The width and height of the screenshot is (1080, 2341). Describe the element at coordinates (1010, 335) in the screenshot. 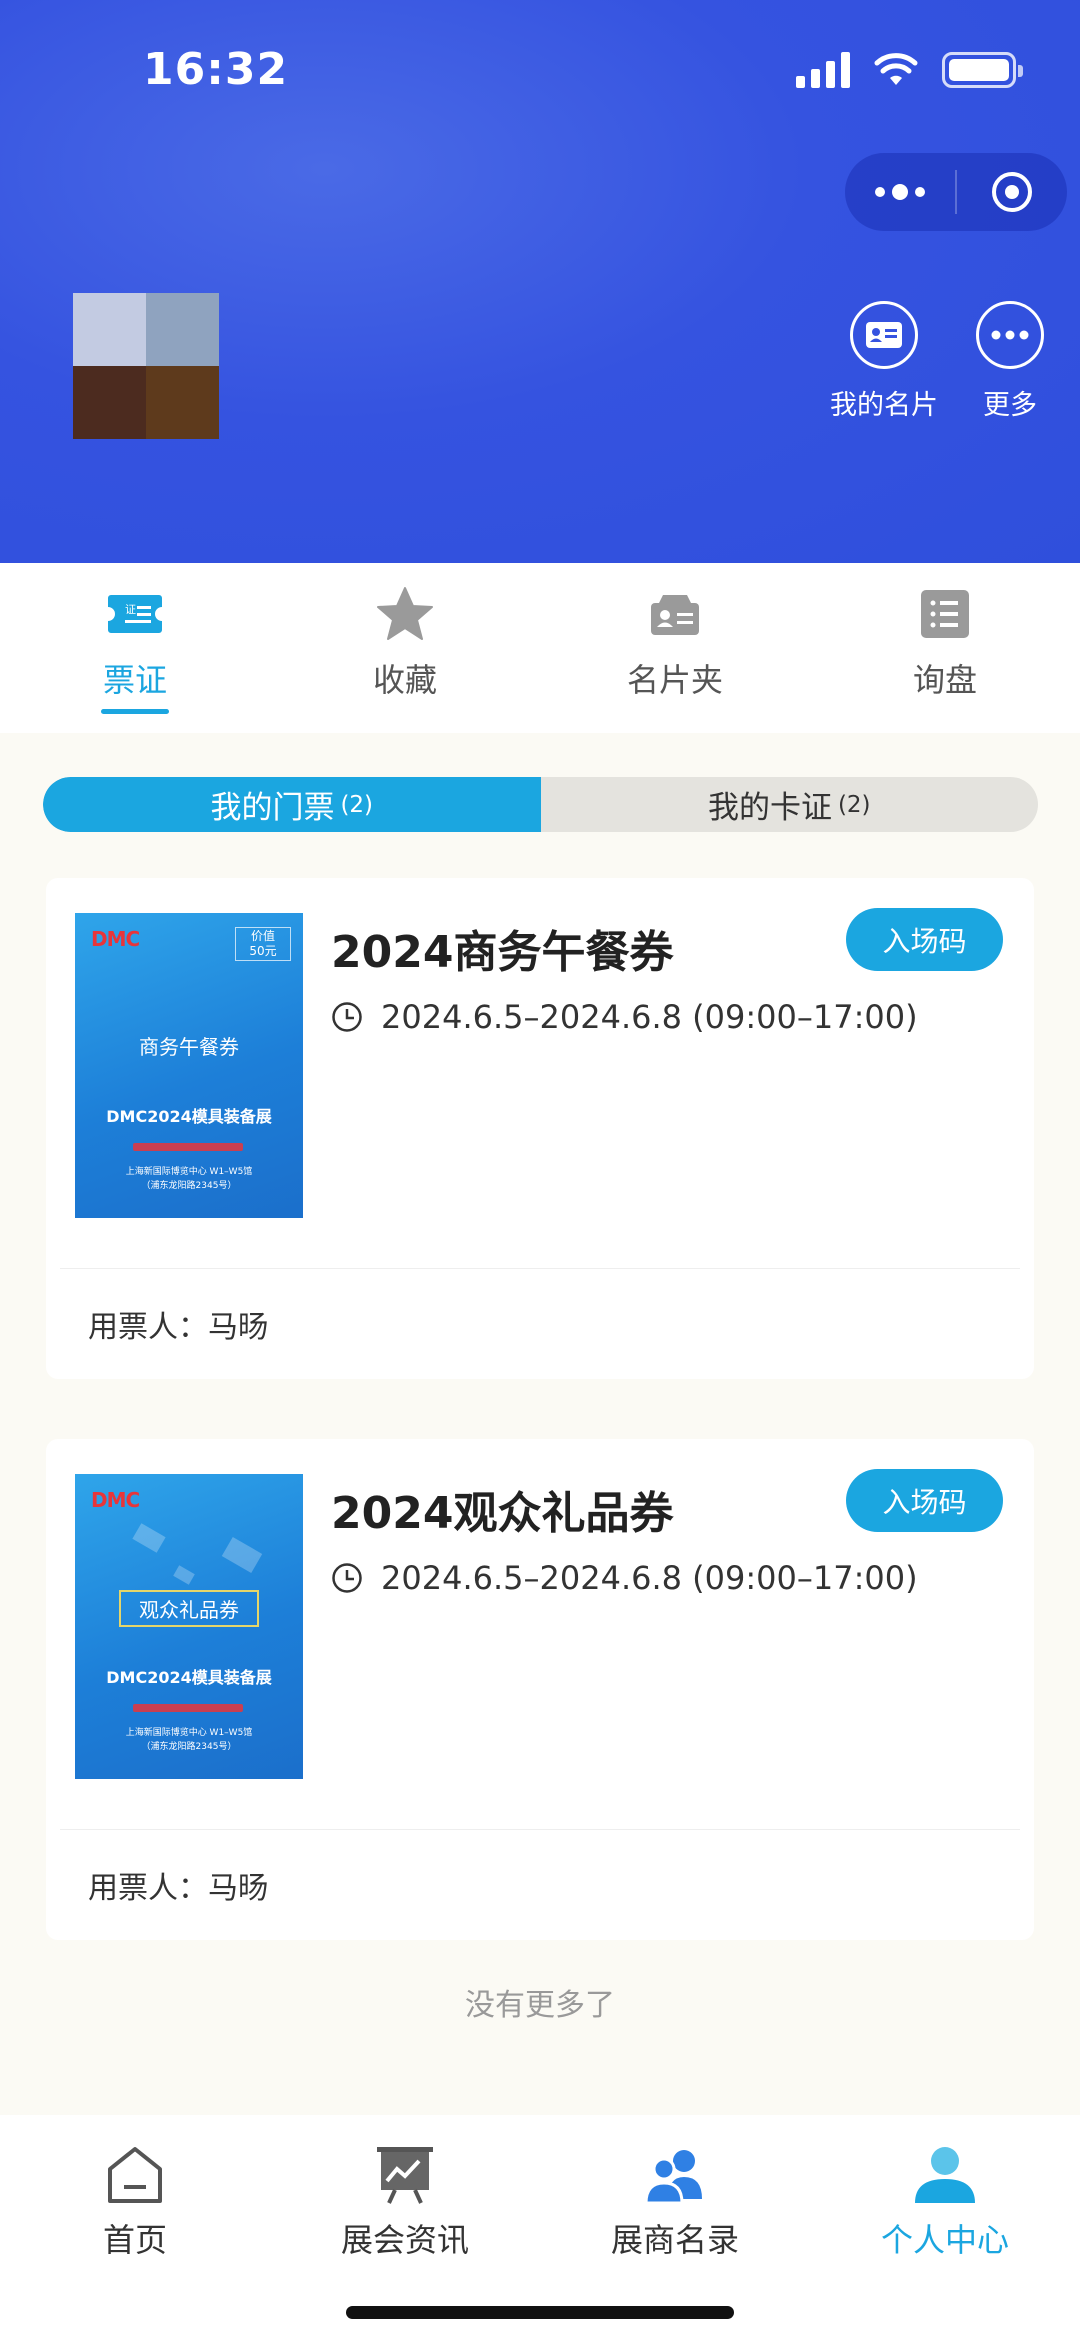

I see `more-dots-icon` at that location.